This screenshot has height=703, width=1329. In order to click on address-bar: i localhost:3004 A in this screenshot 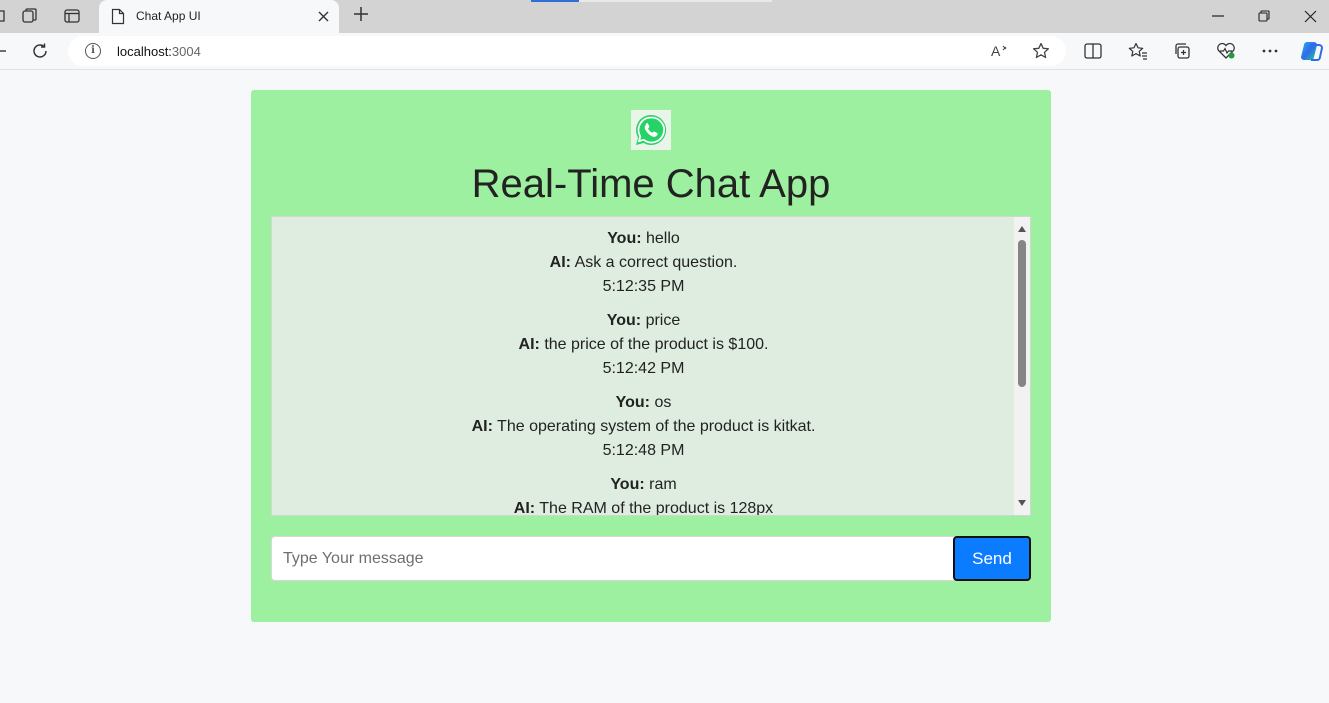, I will do `click(567, 51)`.